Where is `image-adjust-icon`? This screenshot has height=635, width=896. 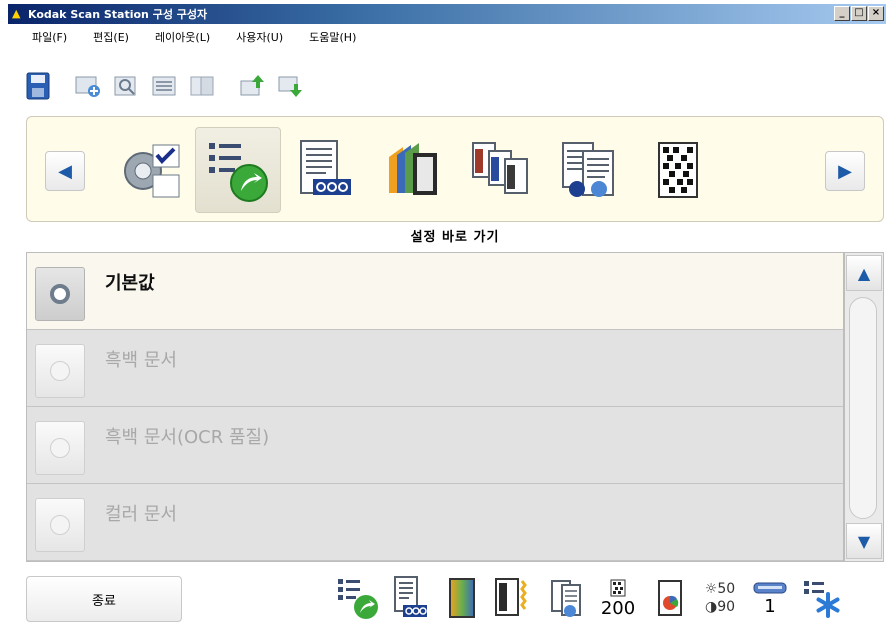 image-adjust-icon is located at coordinates (670, 598).